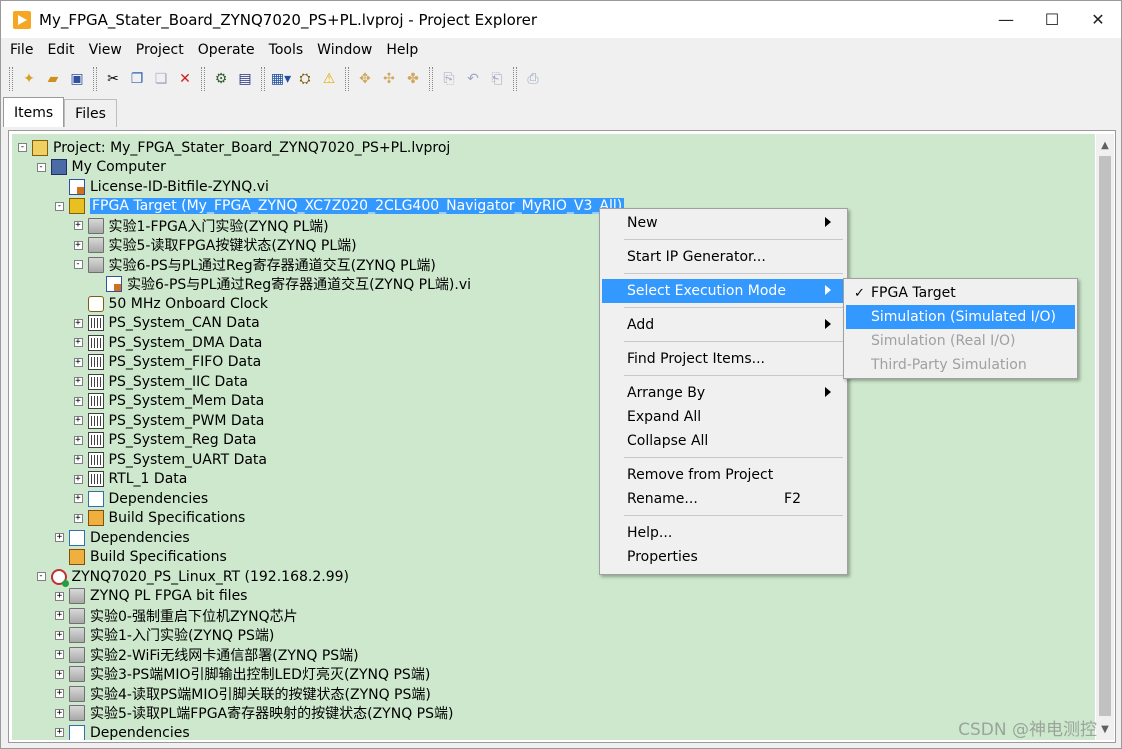  What do you see at coordinates (21, 50) in the screenshot?
I see `menu-file: File` at bounding box center [21, 50].